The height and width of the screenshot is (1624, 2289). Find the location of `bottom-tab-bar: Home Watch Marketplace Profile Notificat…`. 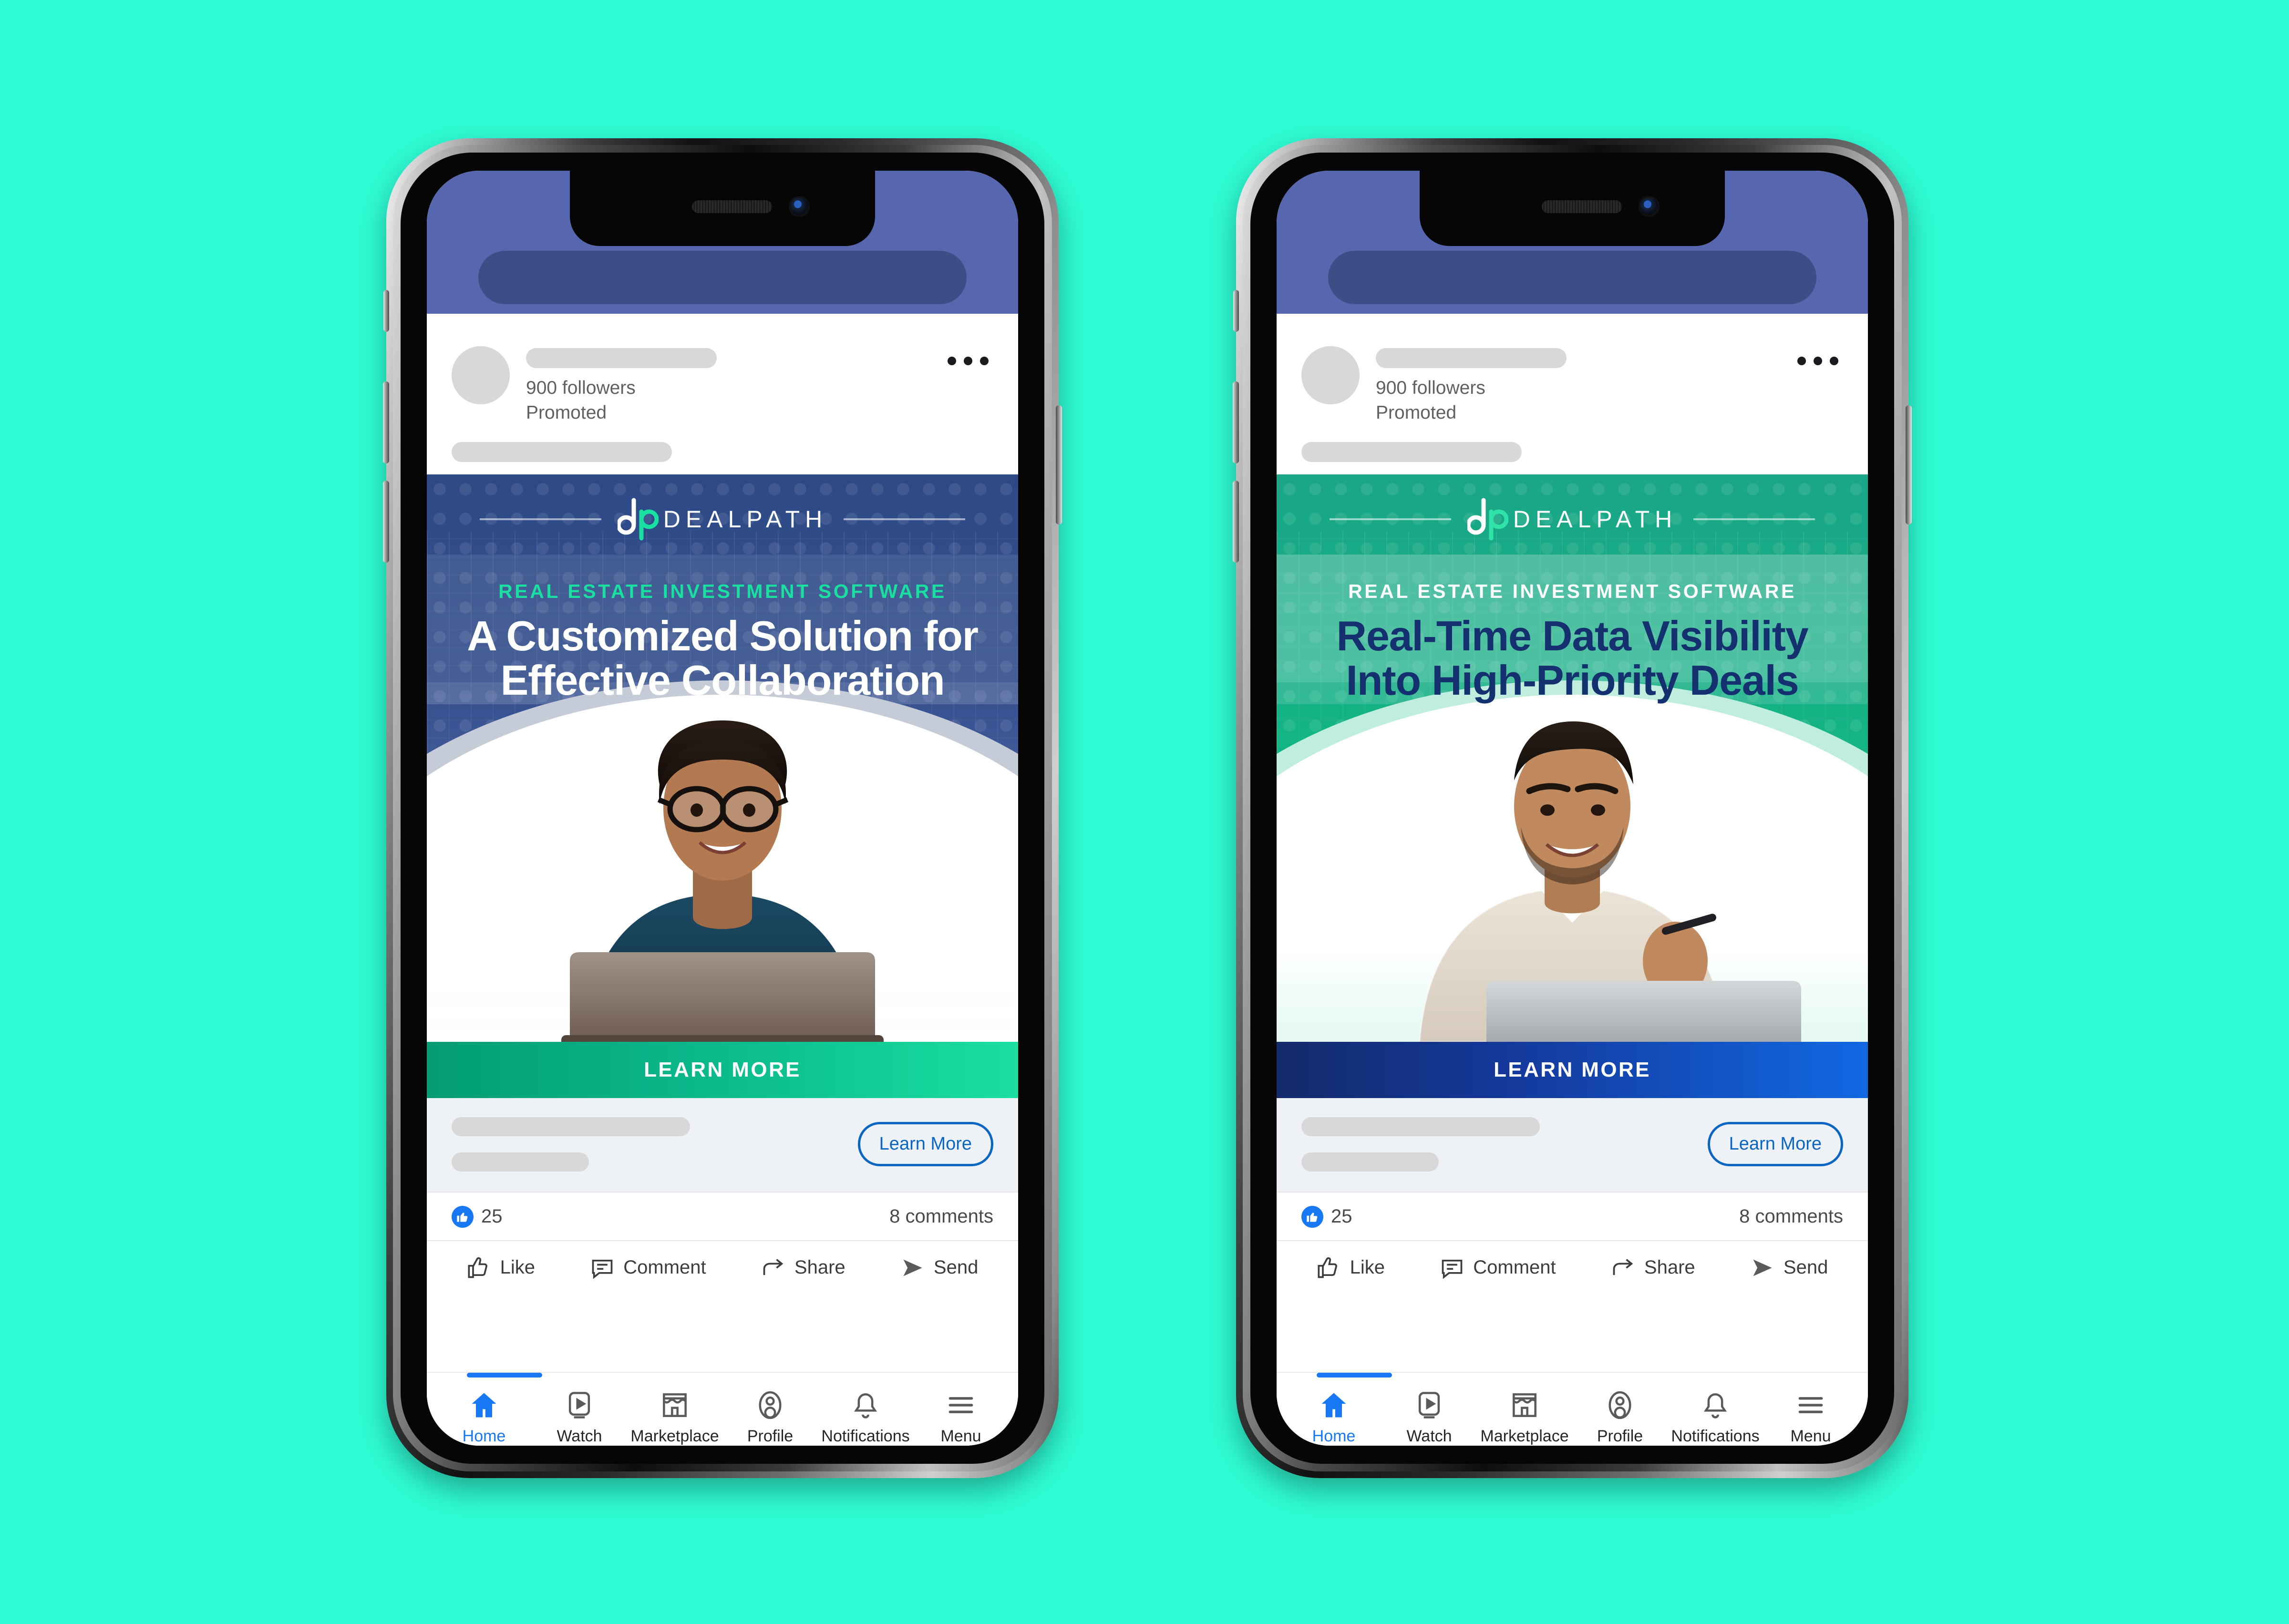

bottom-tab-bar: Home Watch Marketplace Profile Notificat… is located at coordinates (1572, 1409).